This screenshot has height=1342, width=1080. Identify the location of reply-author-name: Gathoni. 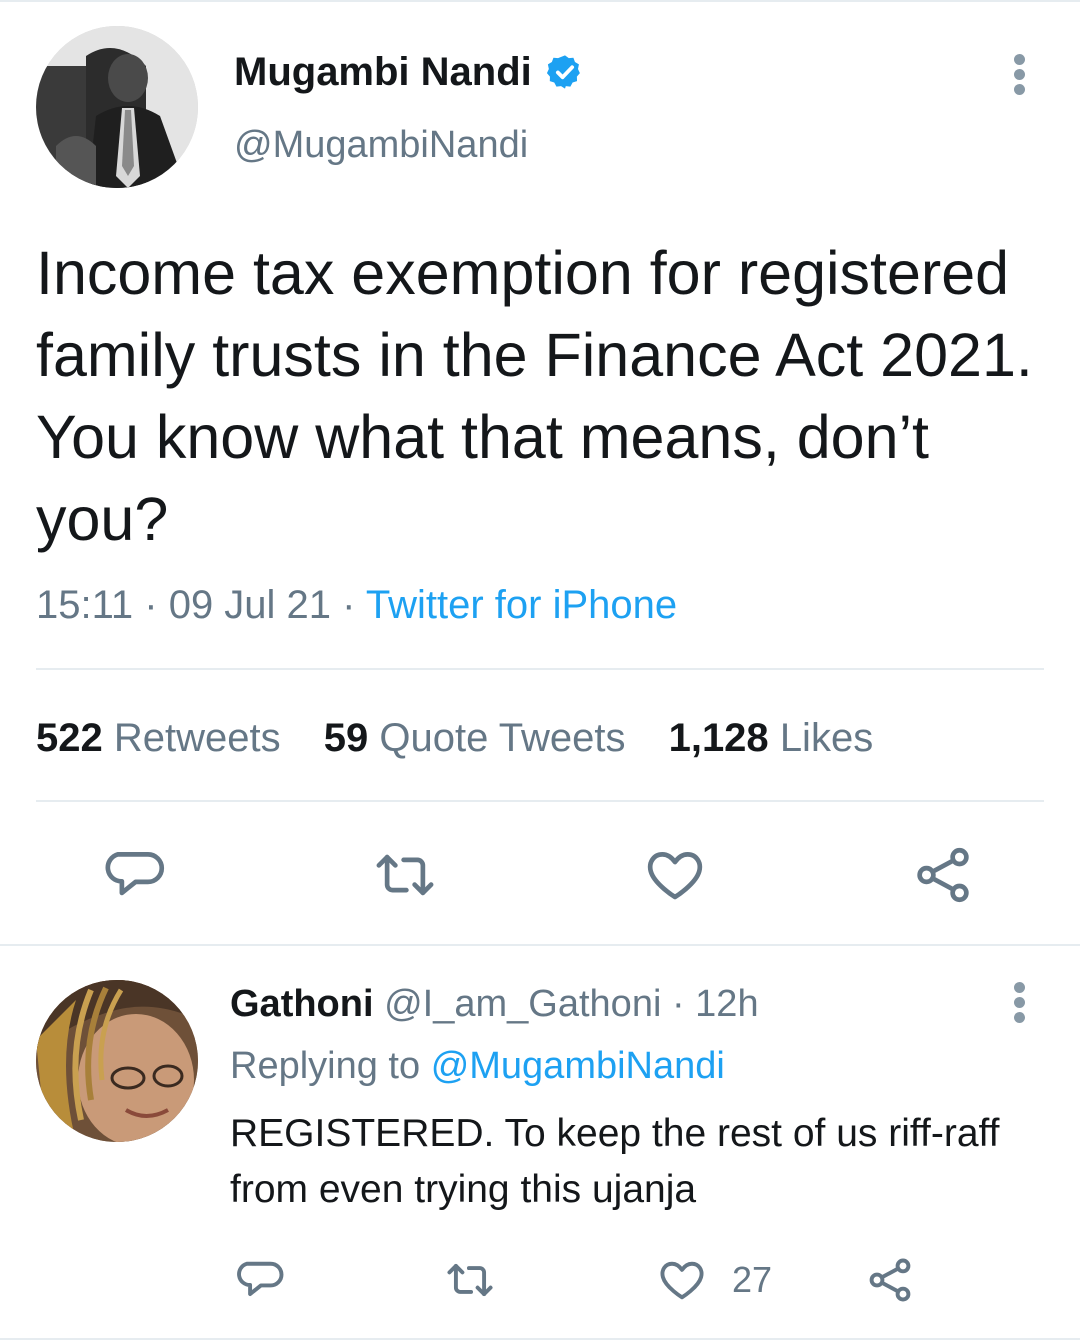
(302, 1004).